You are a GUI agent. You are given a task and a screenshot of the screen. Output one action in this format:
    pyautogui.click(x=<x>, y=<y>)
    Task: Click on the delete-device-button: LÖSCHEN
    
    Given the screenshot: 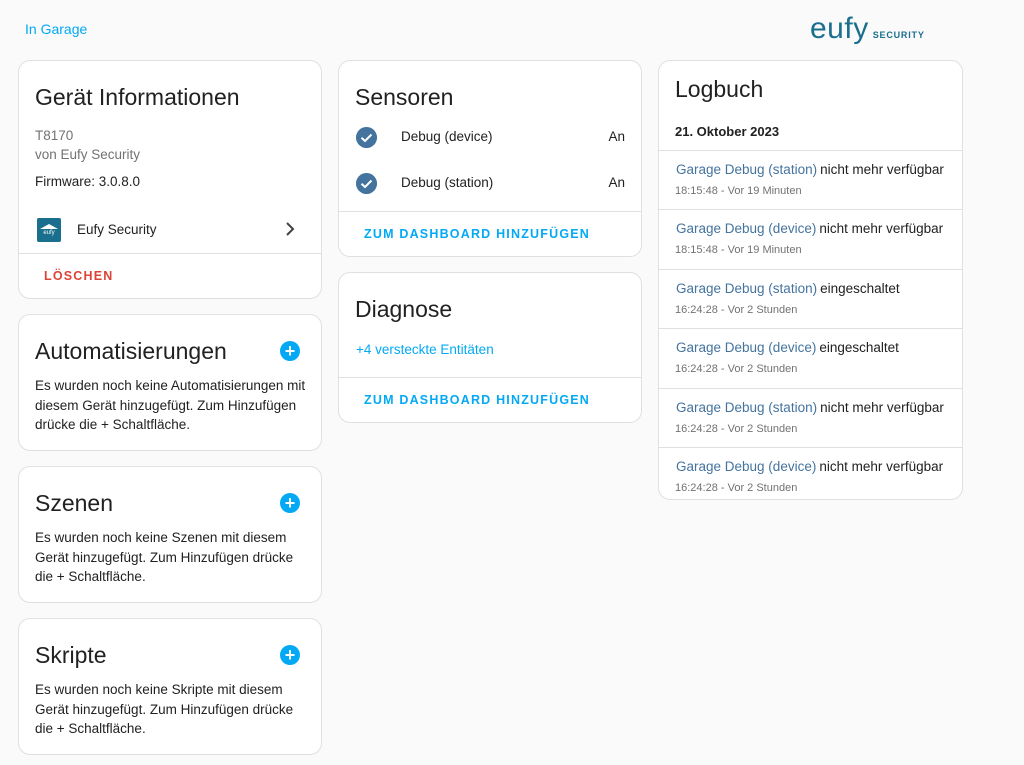 What is the action you would take?
    pyautogui.click(x=79, y=276)
    